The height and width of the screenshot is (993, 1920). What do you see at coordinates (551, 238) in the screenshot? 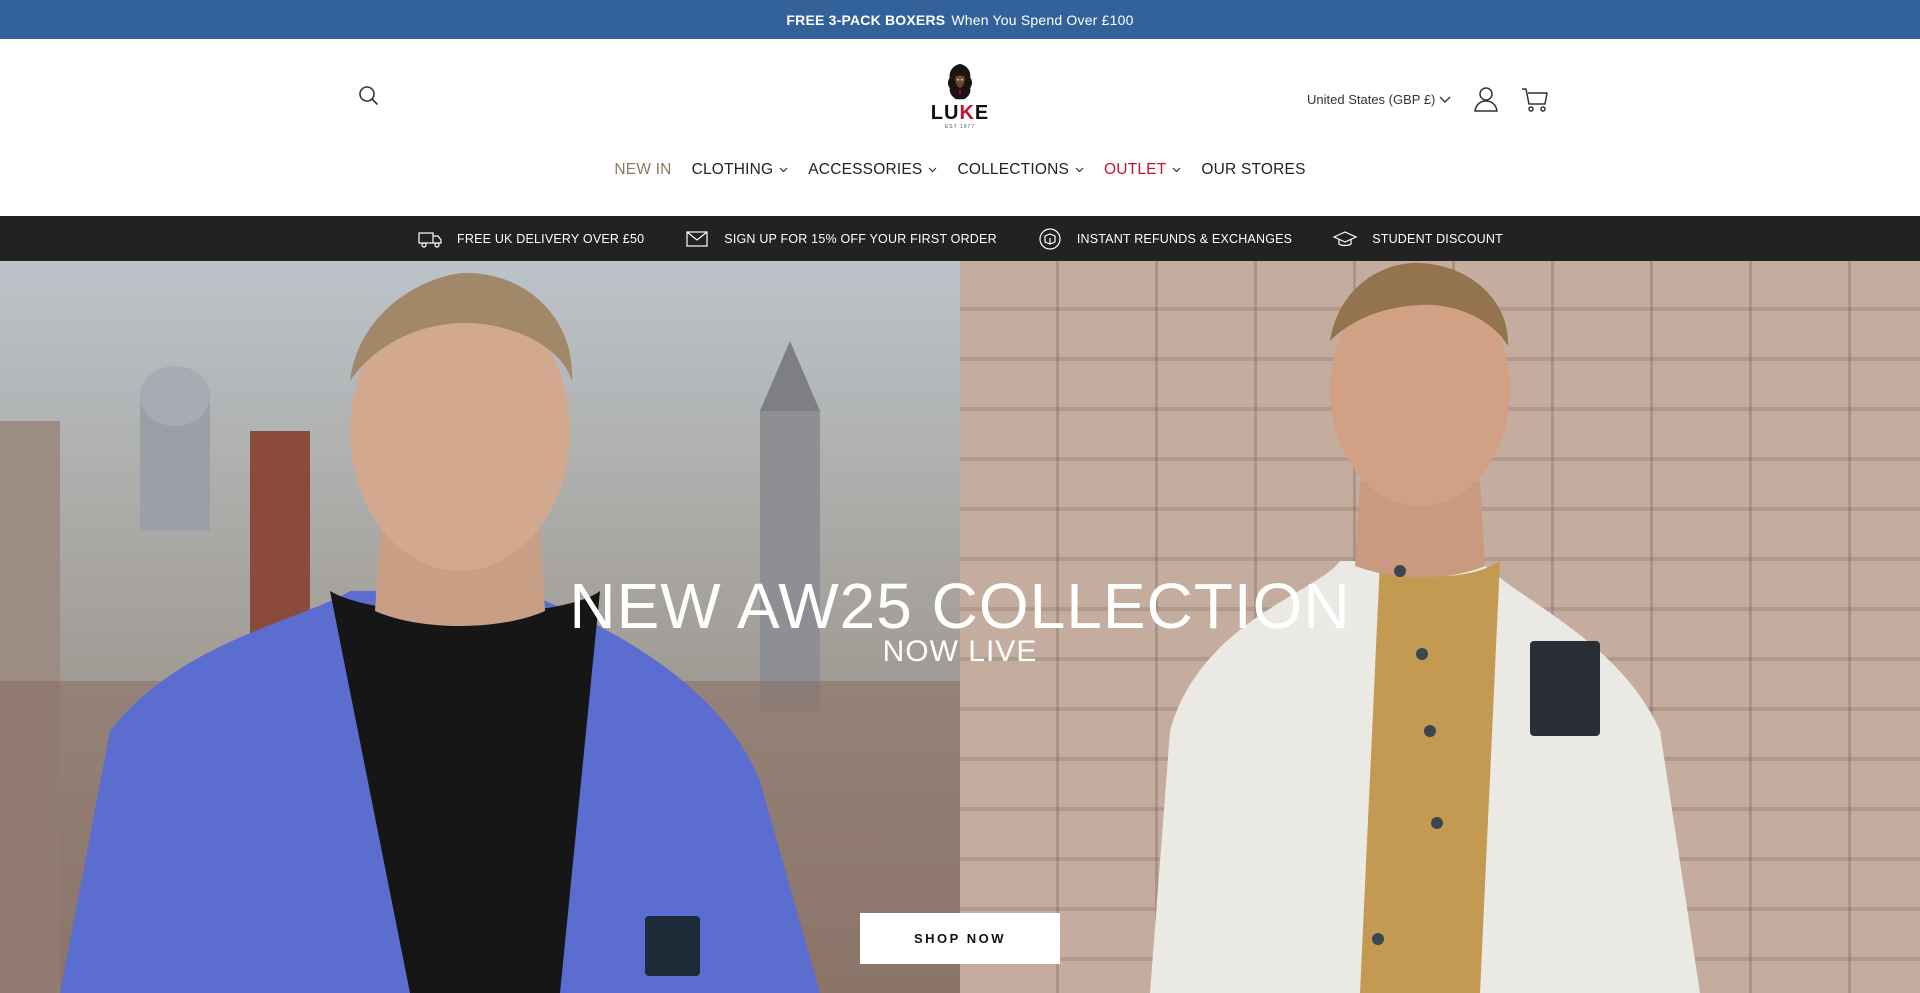
I see `usp-label: FREE UK DELIVERY OVER £50` at bounding box center [551, 238].